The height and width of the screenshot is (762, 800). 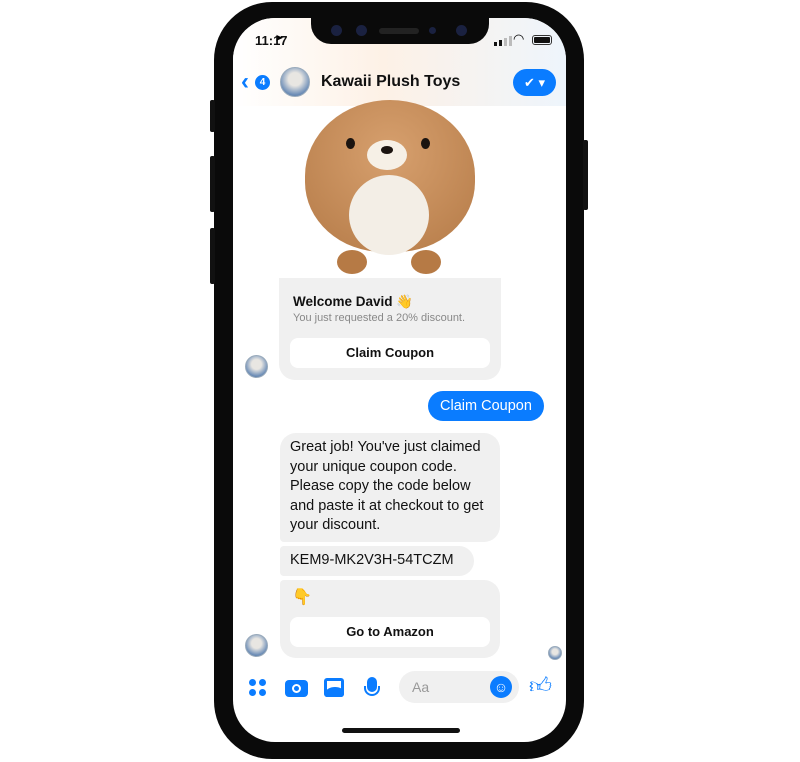 I want to click on signal-icon, so click(x=503, y=41).